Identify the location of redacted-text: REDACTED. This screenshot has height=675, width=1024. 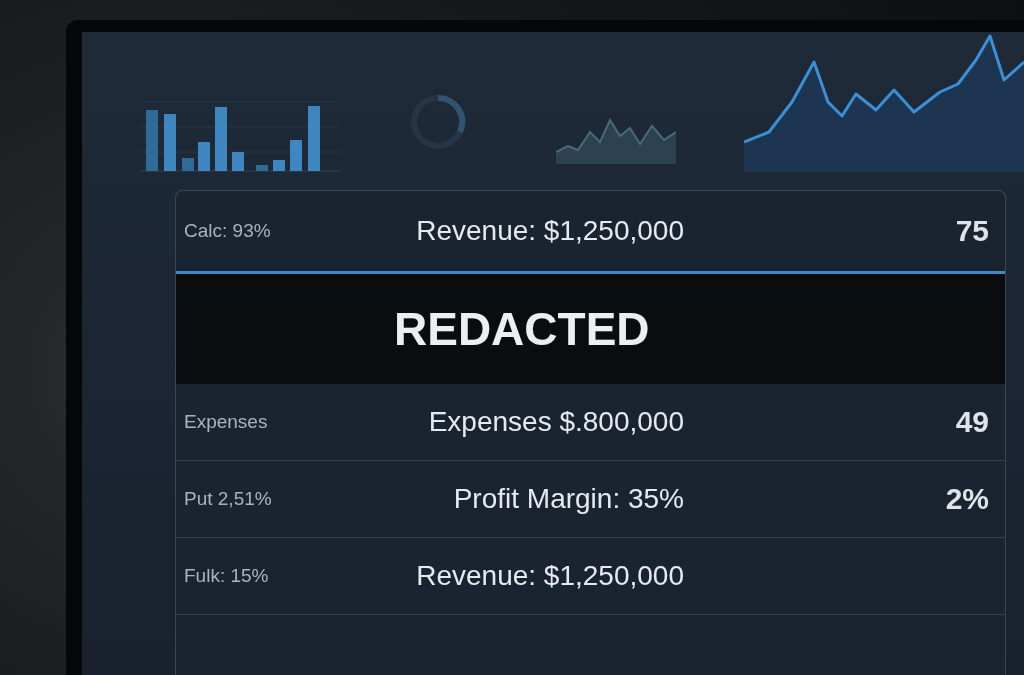
(522, 329).